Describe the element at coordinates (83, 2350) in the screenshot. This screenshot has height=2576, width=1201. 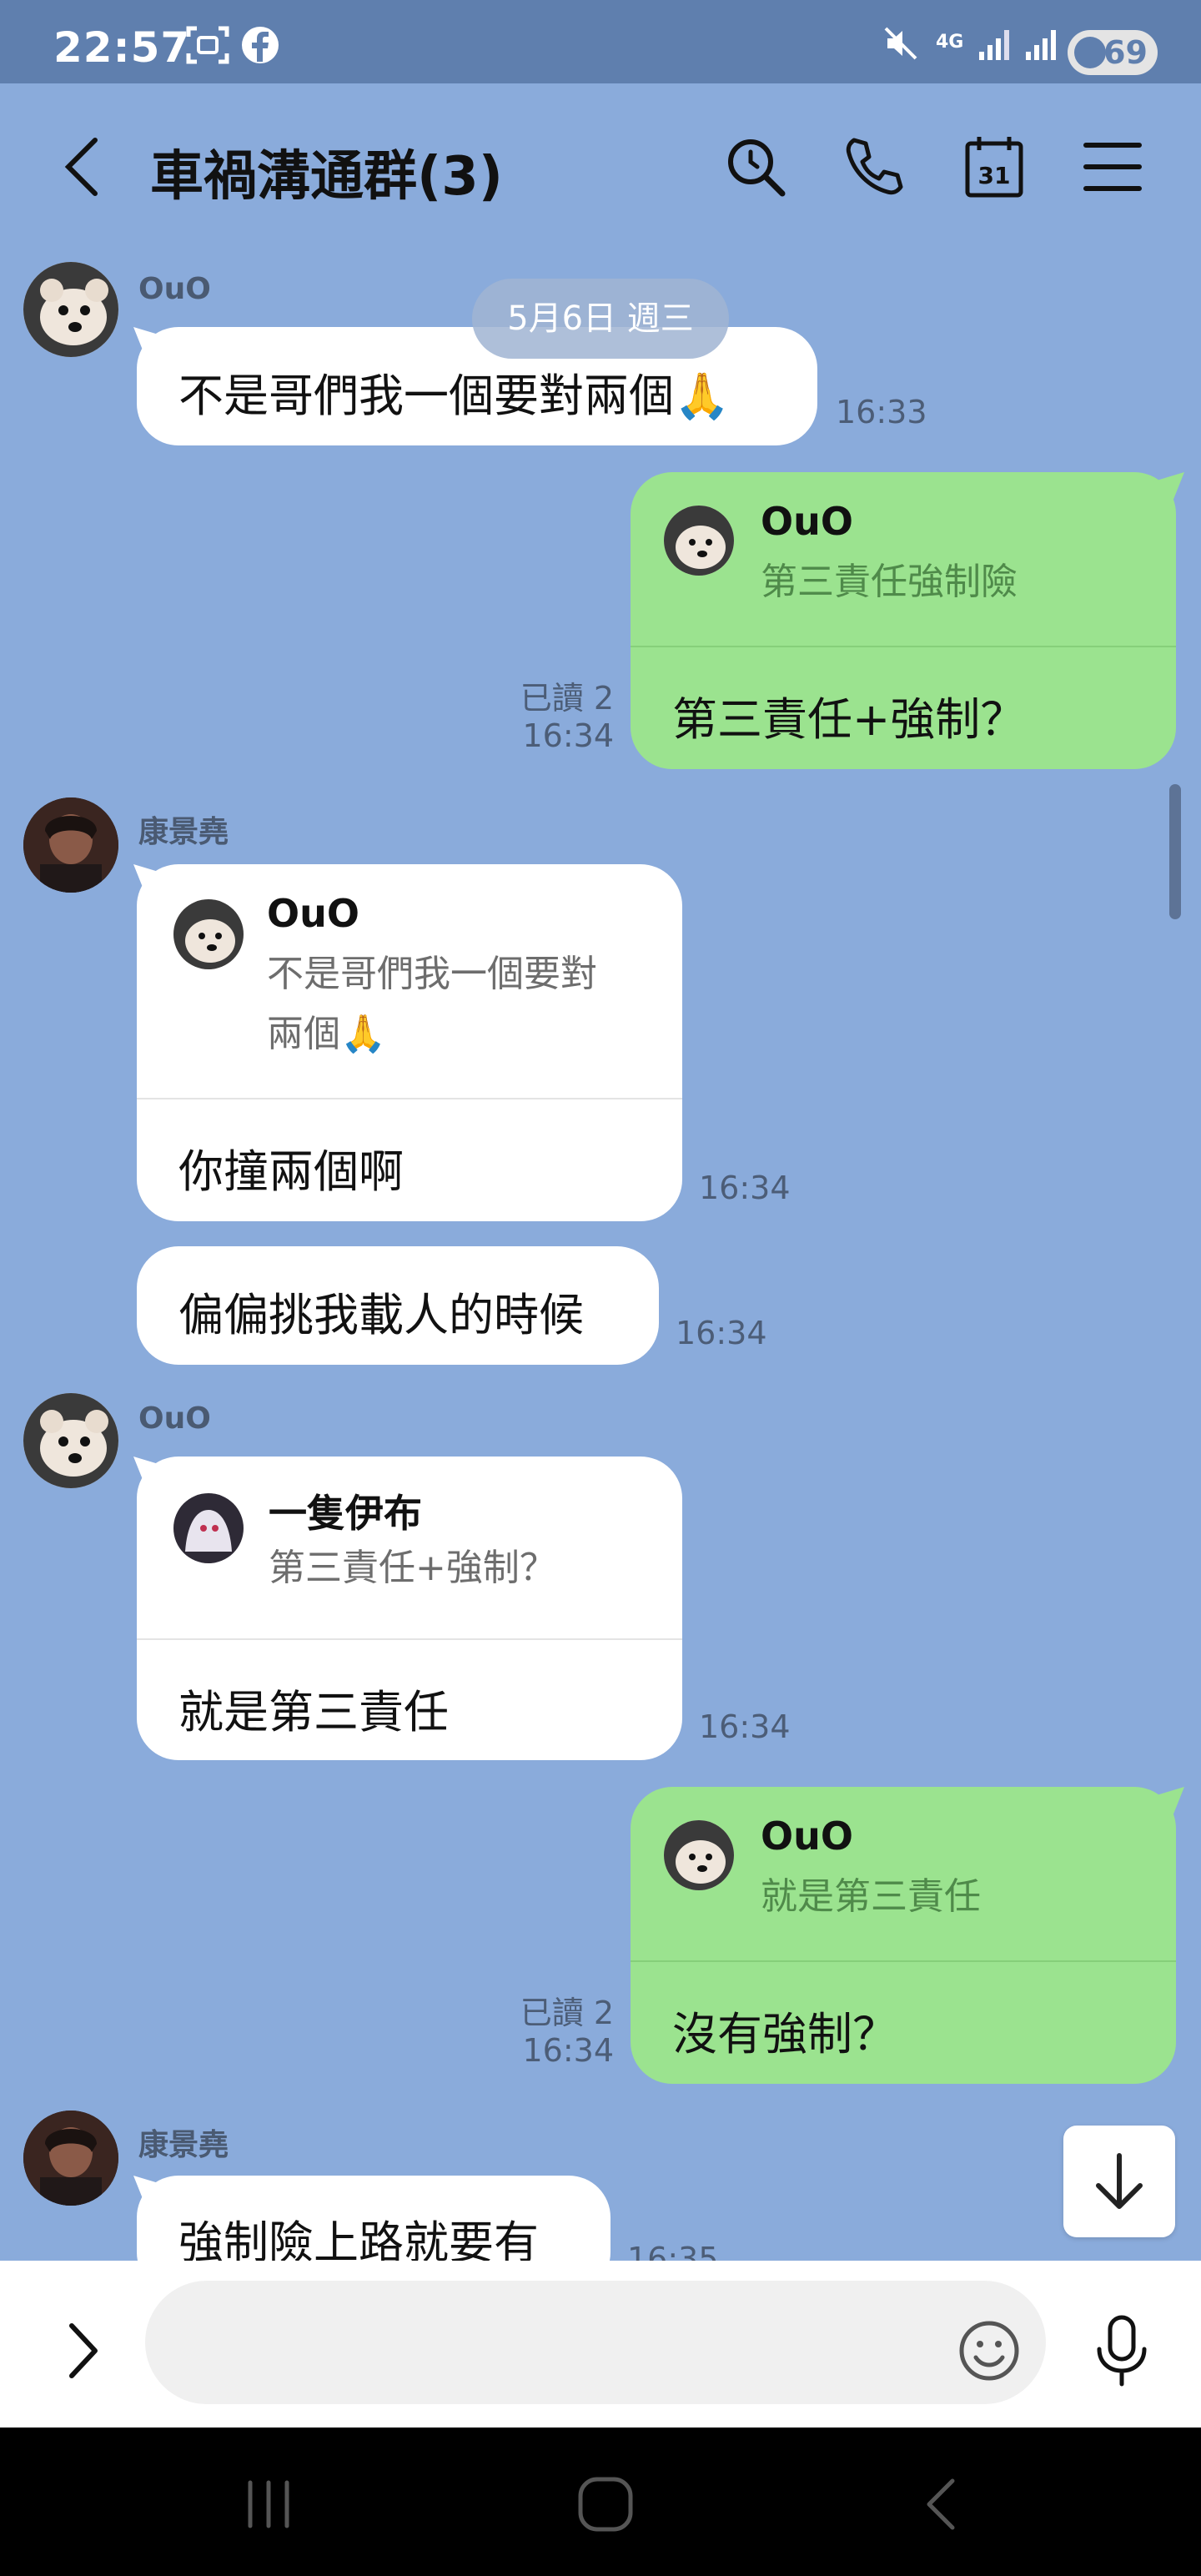
I see `chevron-right-icon` at that location.